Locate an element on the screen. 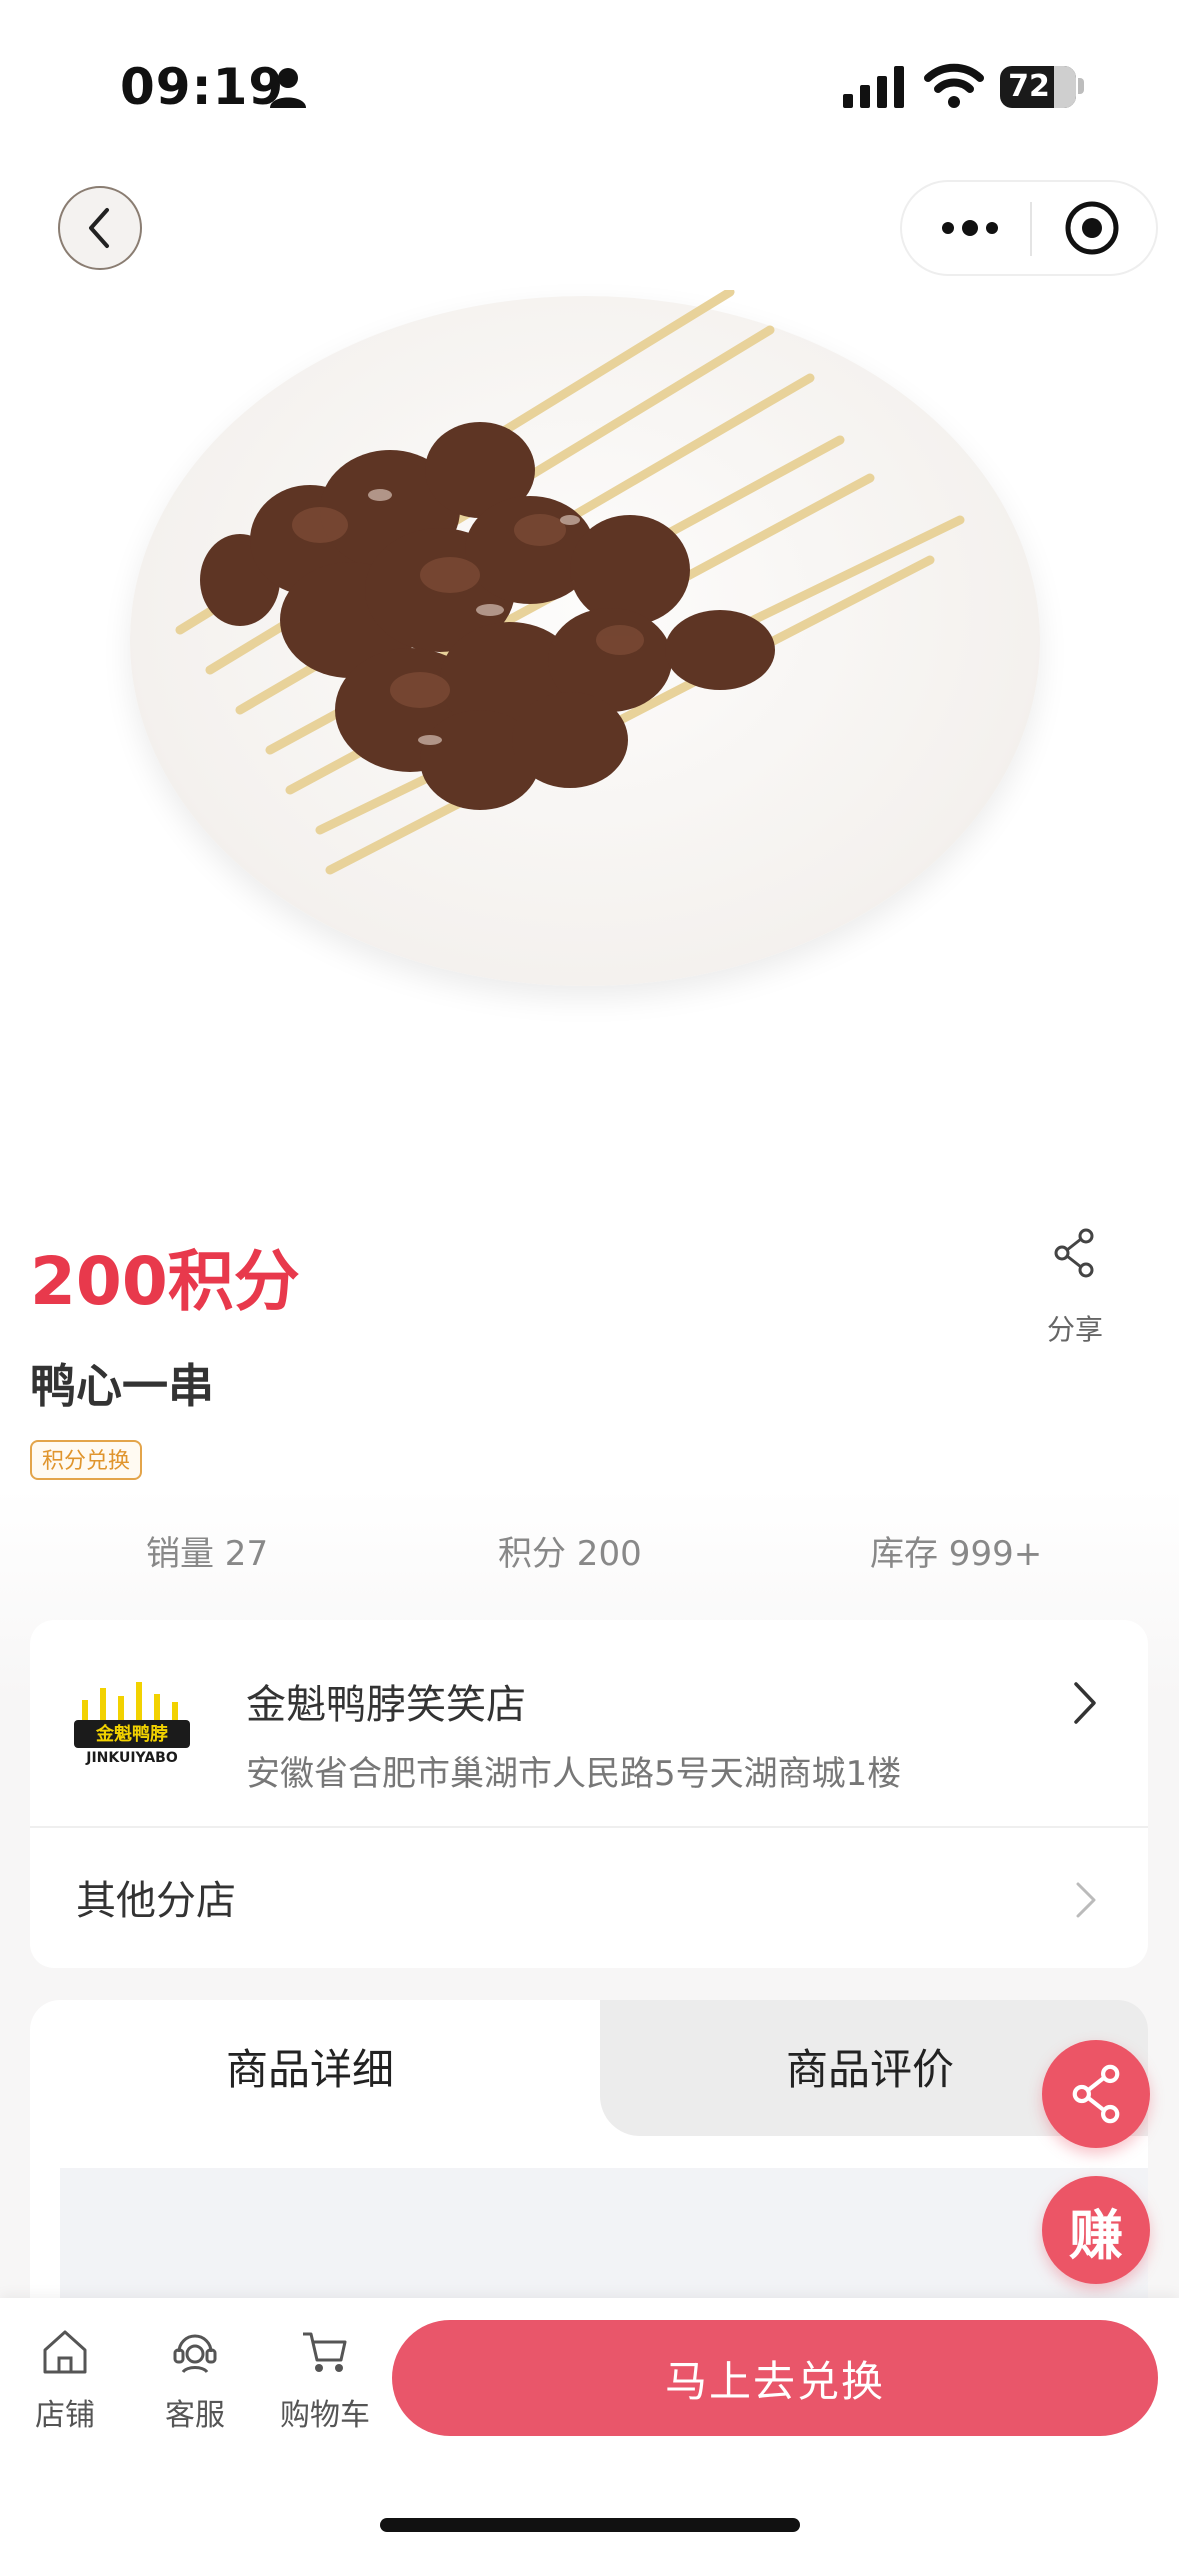 The image size is (1179, 2556). nav-cart: 购物车 is located at coordinates (325, 2380).